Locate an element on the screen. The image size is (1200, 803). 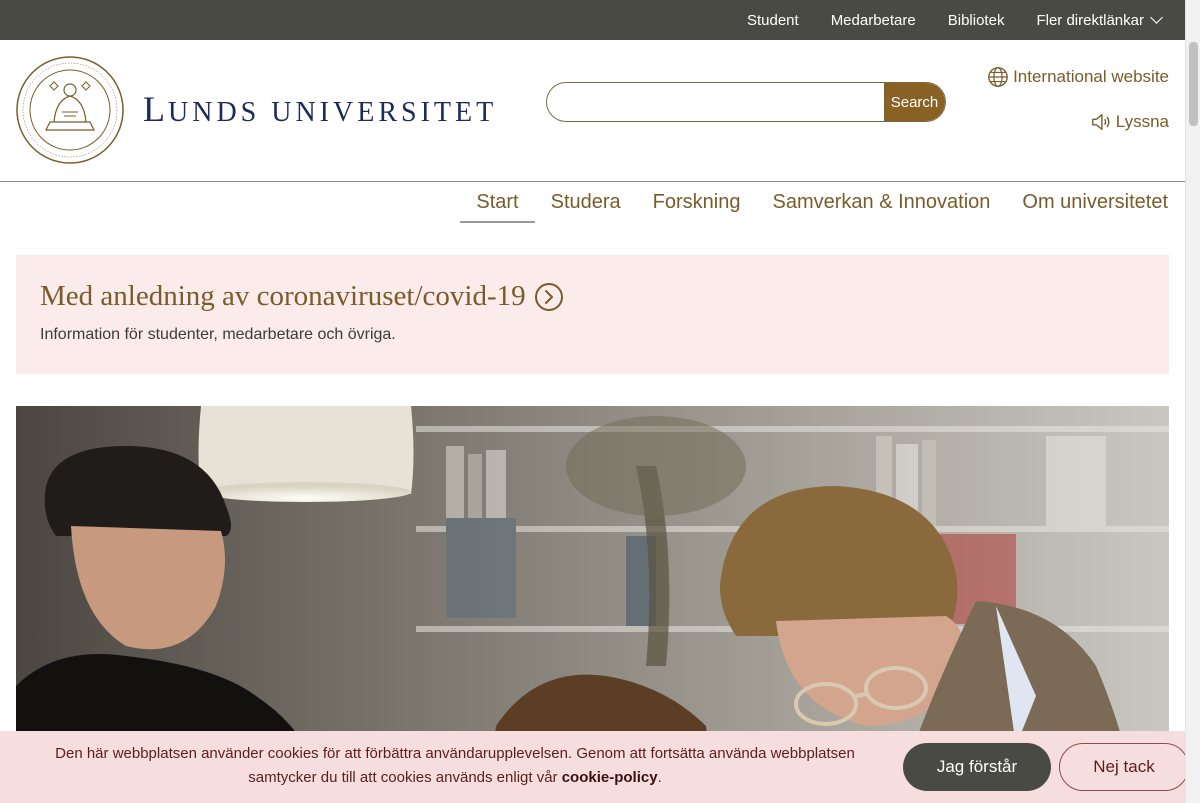
search-input is located at coordinates (716, 102).